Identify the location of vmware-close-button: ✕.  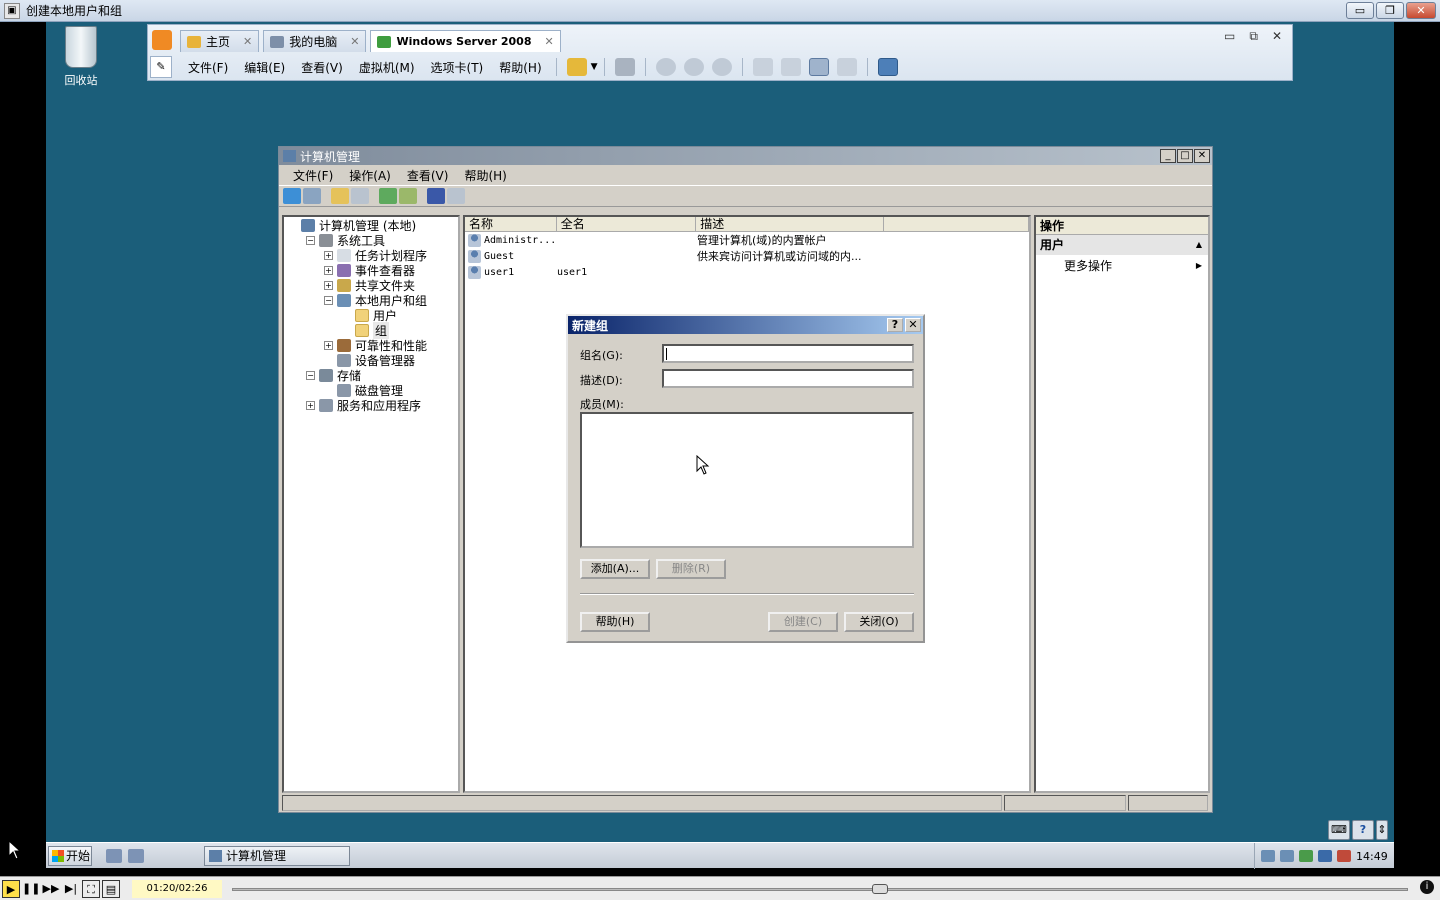
(1277, 36).